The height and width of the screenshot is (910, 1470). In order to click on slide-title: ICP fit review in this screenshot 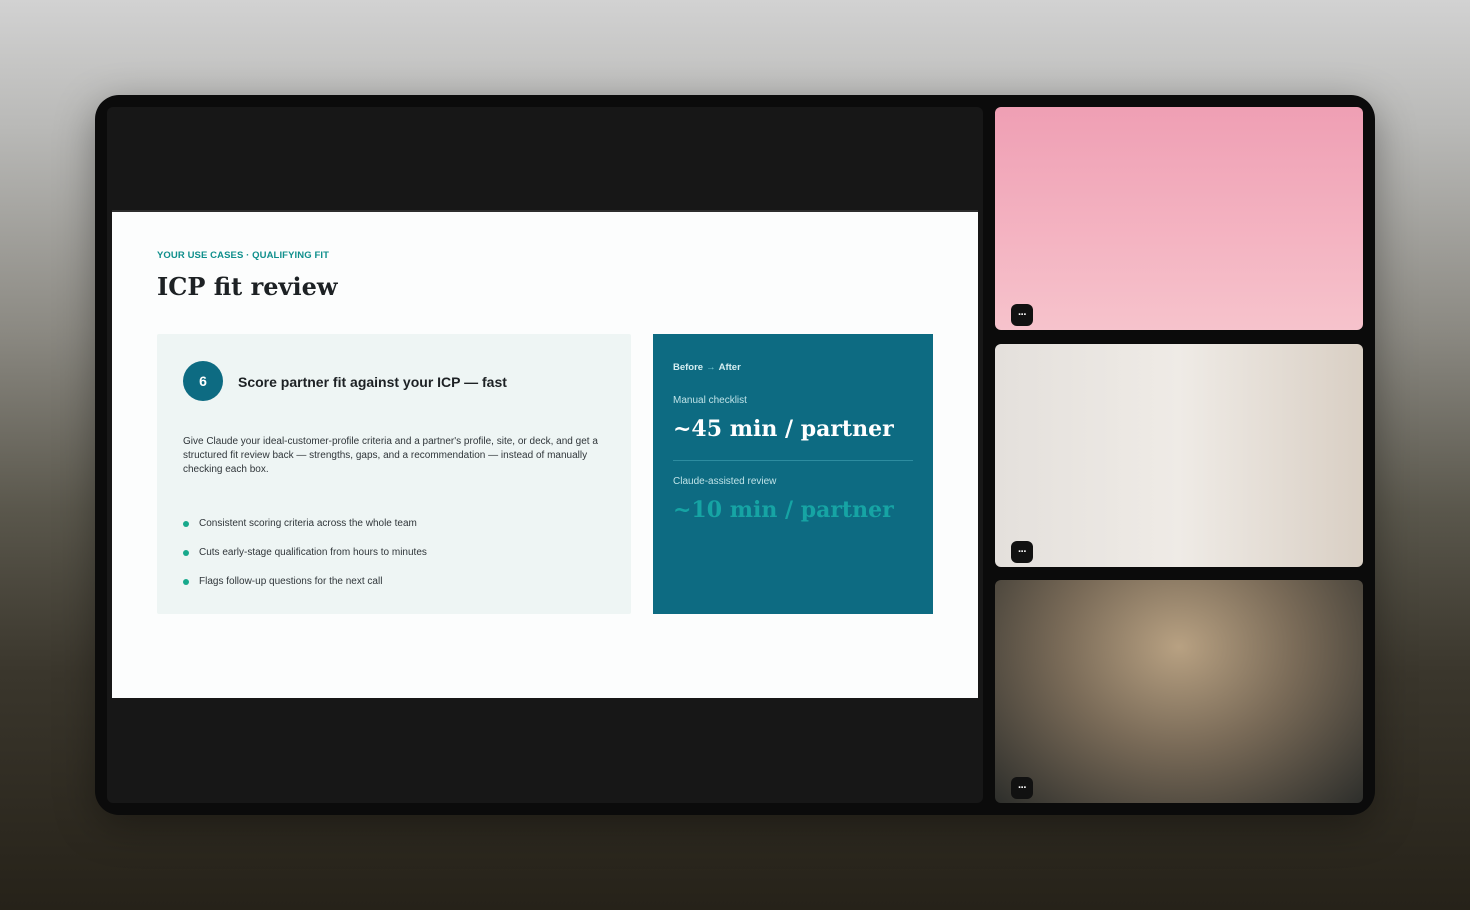, I will do `click(247, 286)`.